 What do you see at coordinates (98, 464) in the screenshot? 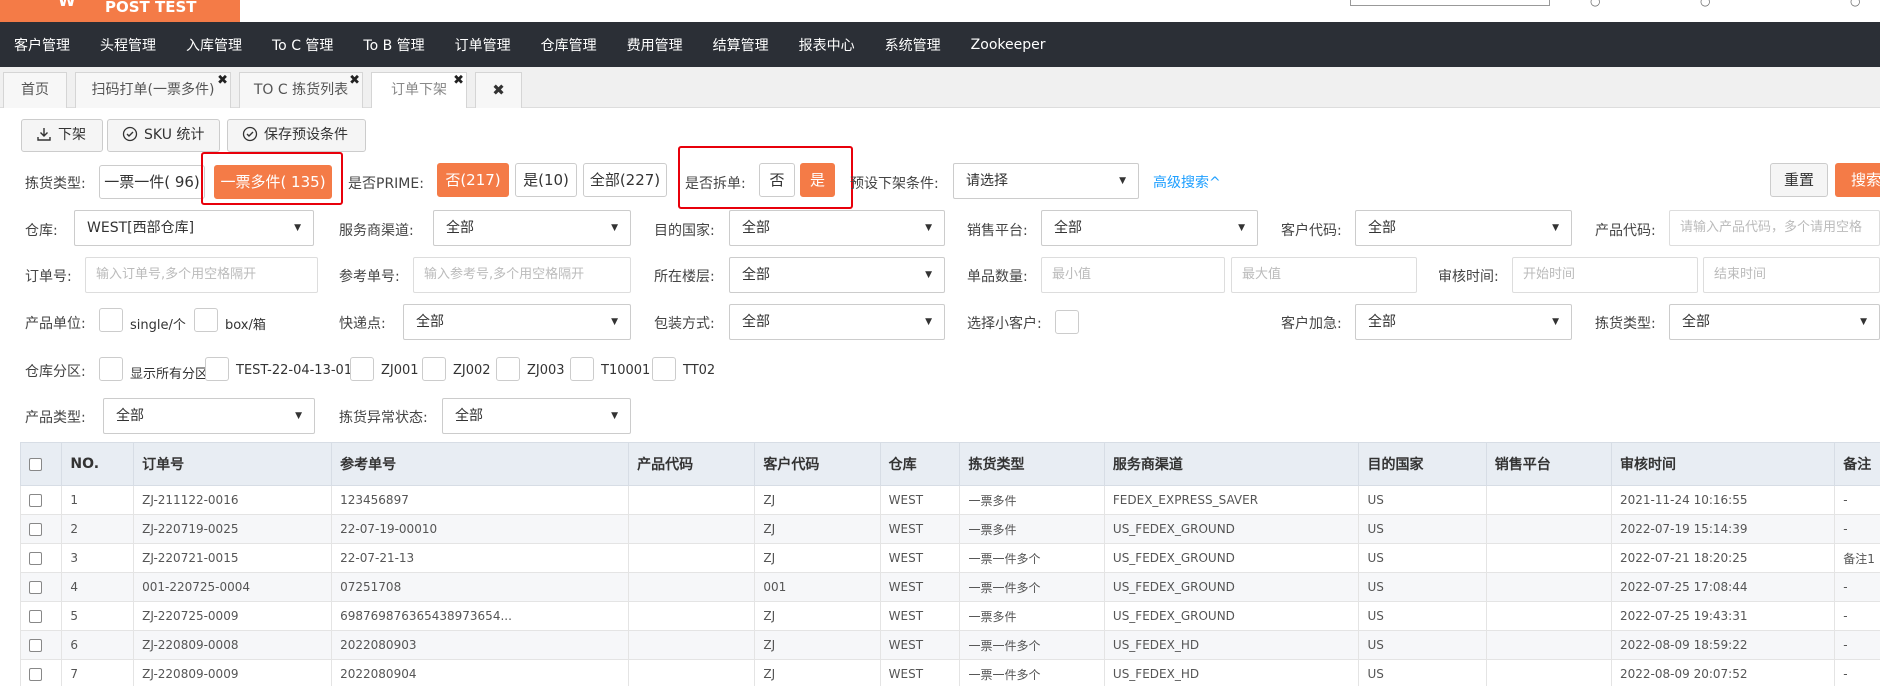
I see `column-header: NO.` at bounding box center [98, 464].